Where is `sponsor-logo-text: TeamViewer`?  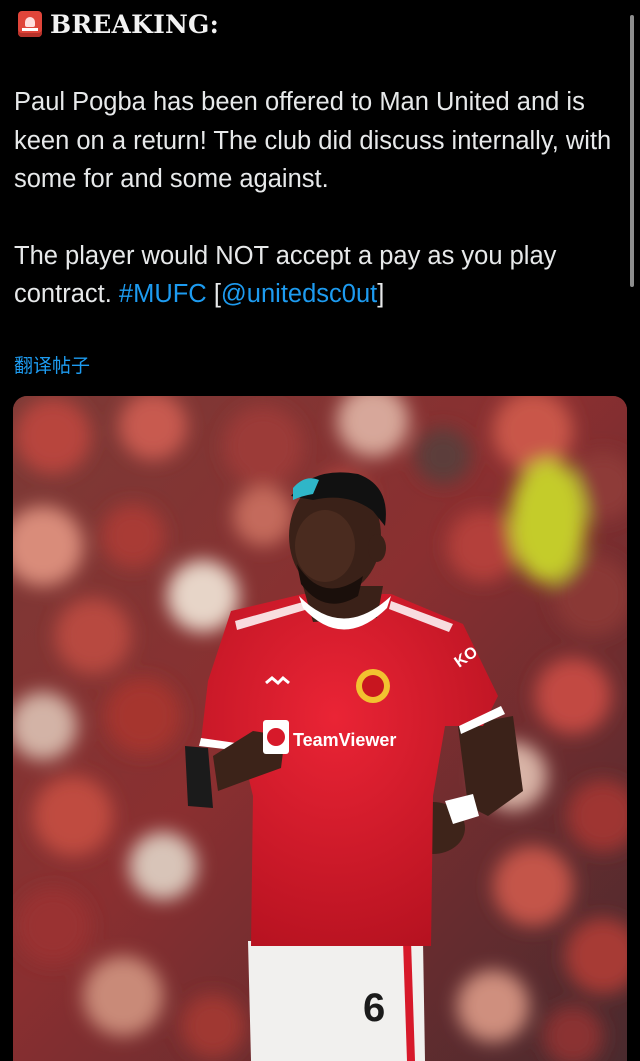 sponsor-logo-text: TeamViewer is located at coordinates (344, 740).